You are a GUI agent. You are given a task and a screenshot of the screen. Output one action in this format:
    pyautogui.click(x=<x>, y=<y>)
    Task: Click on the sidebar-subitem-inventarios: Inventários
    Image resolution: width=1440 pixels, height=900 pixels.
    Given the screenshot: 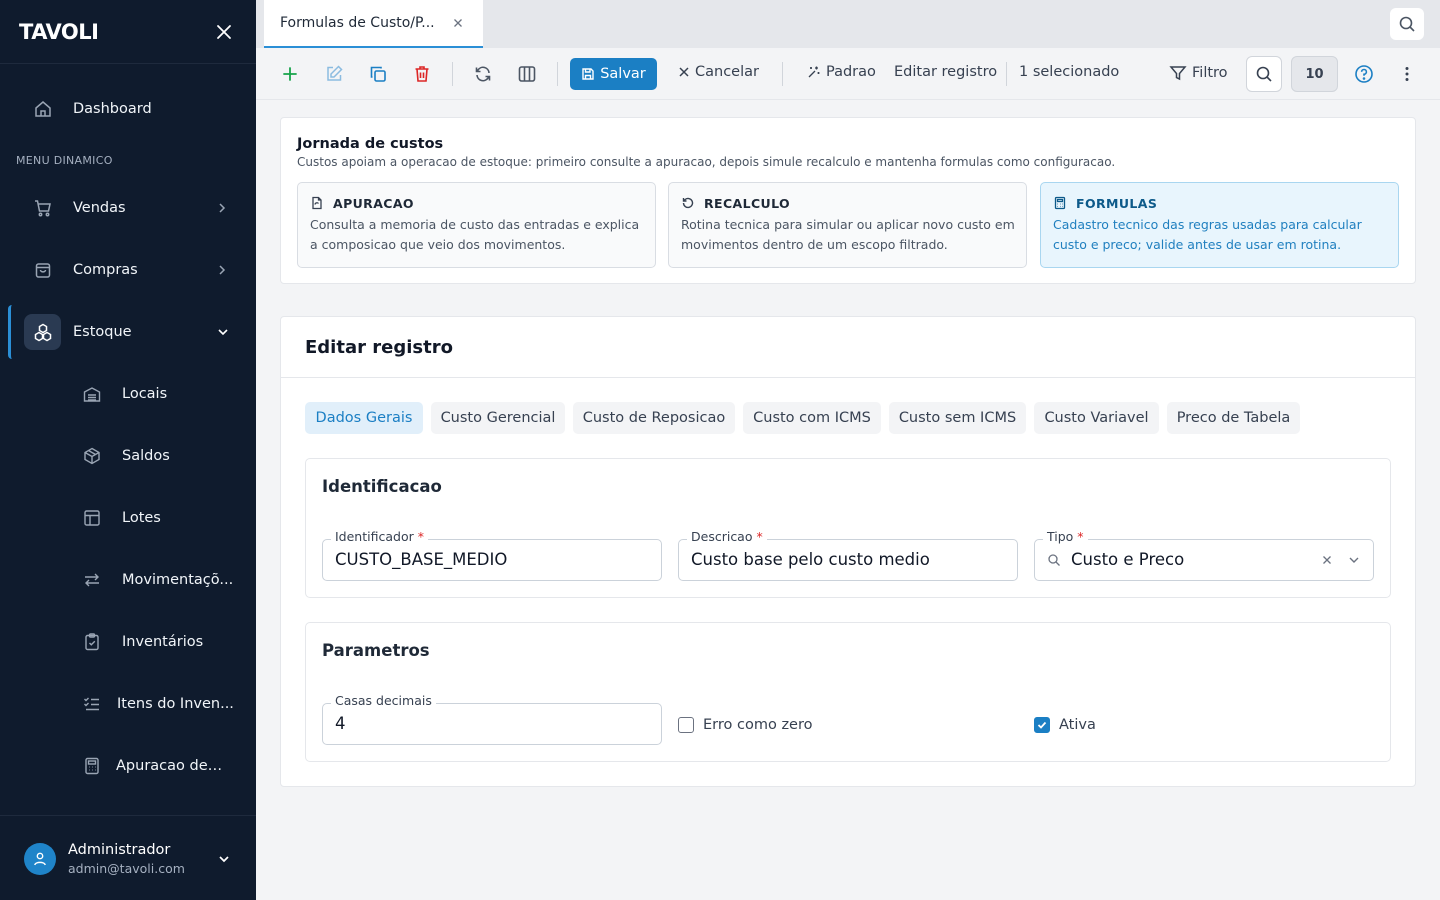 What is the action you would take?
    pyautogui.click(x=128, y=642)
    